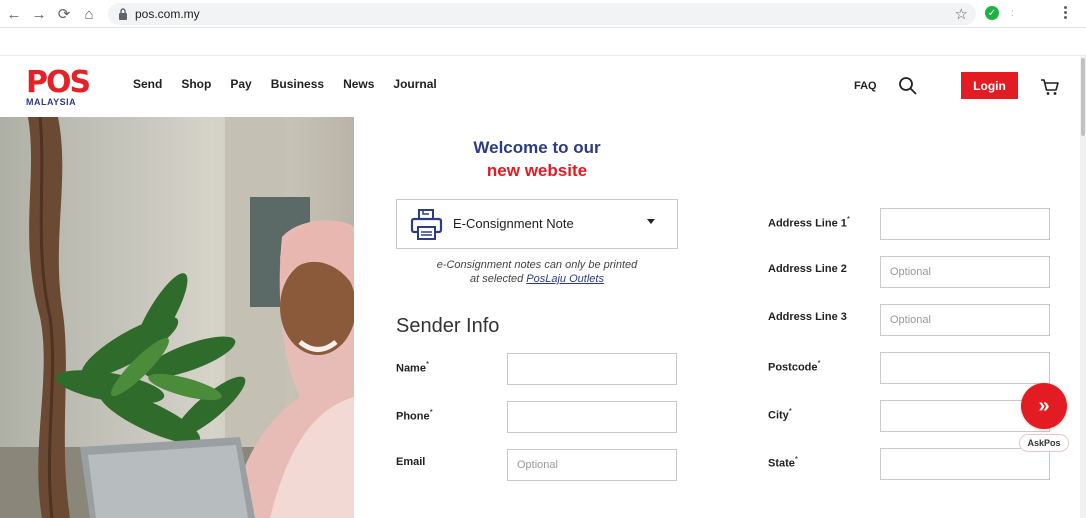 The width and height of the screenshot is (1086, 518). Describe the element at coordinates (89, 14) in the screenshot. I see `home-icon: ⌂` at that location.